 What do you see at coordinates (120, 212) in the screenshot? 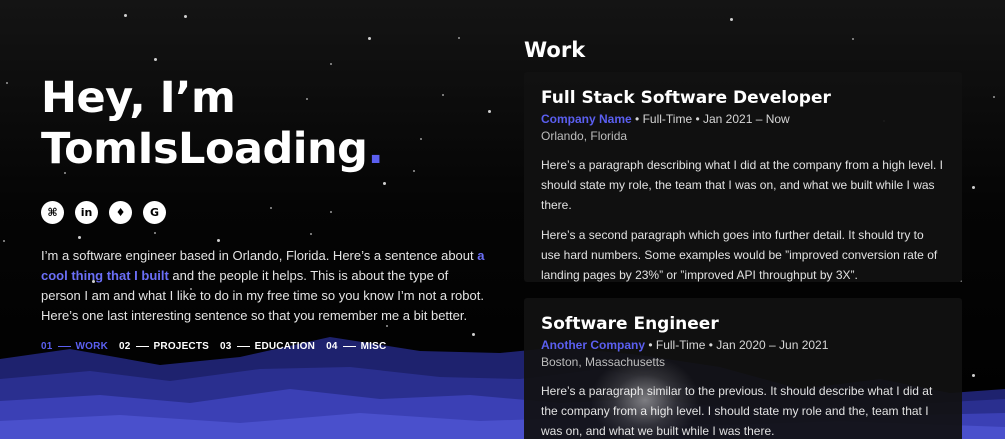
I see `twitter-icon: ♦` at bounding box center [120, 212].